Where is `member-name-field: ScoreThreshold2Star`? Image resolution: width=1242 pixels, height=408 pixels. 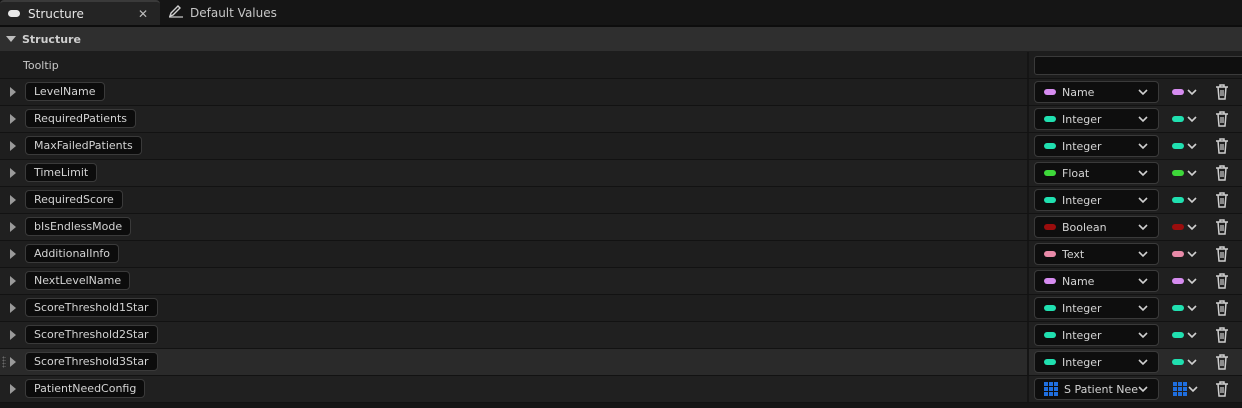
member-name-field: ScoreThreshold2Star is located at coordinates (91, 334).